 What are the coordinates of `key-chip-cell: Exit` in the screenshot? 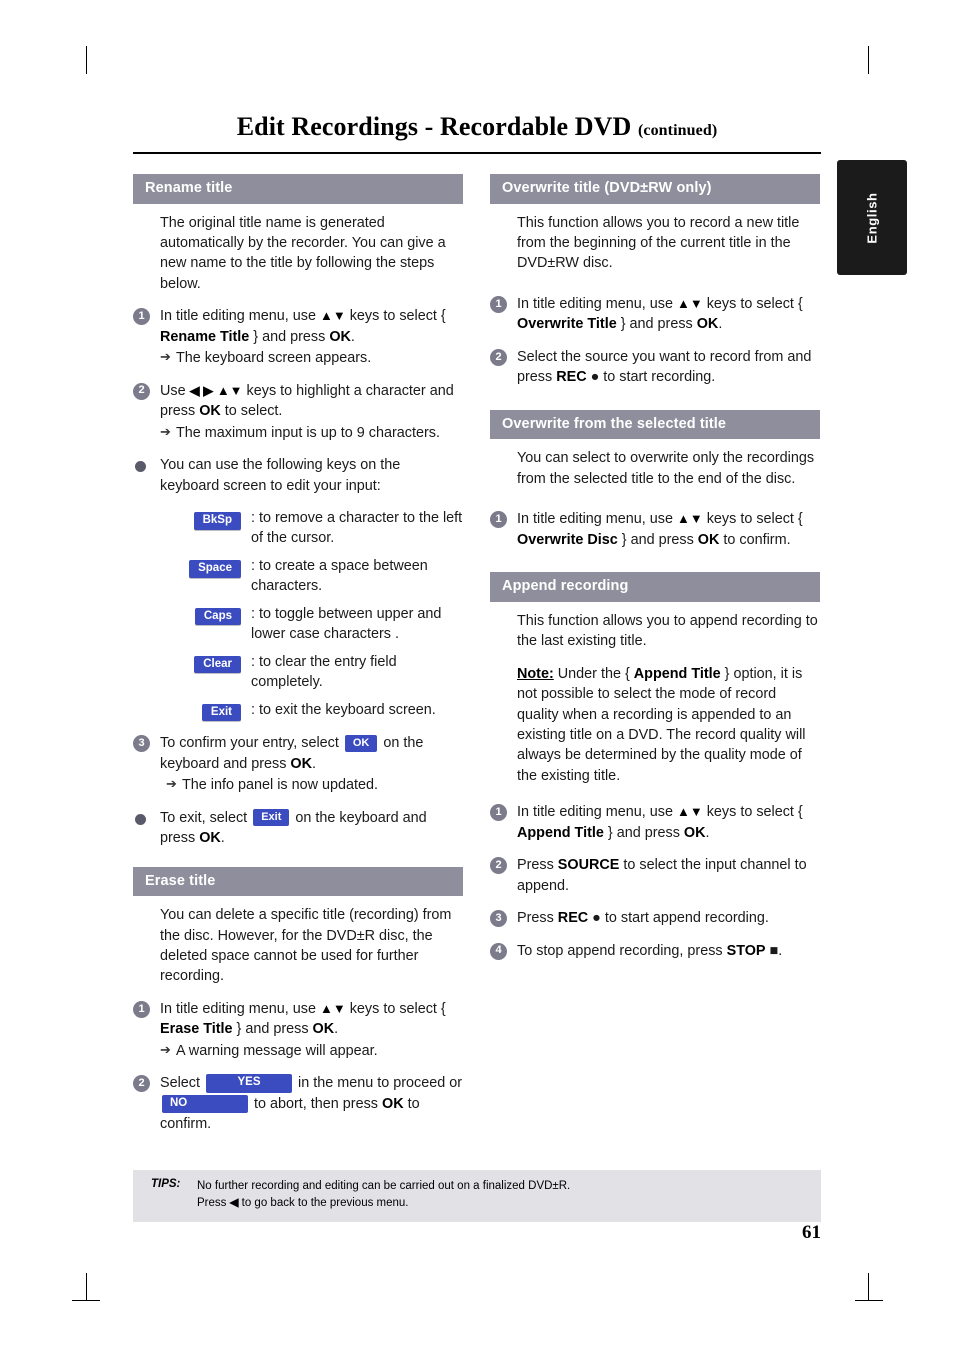 It's located at (207, 711).